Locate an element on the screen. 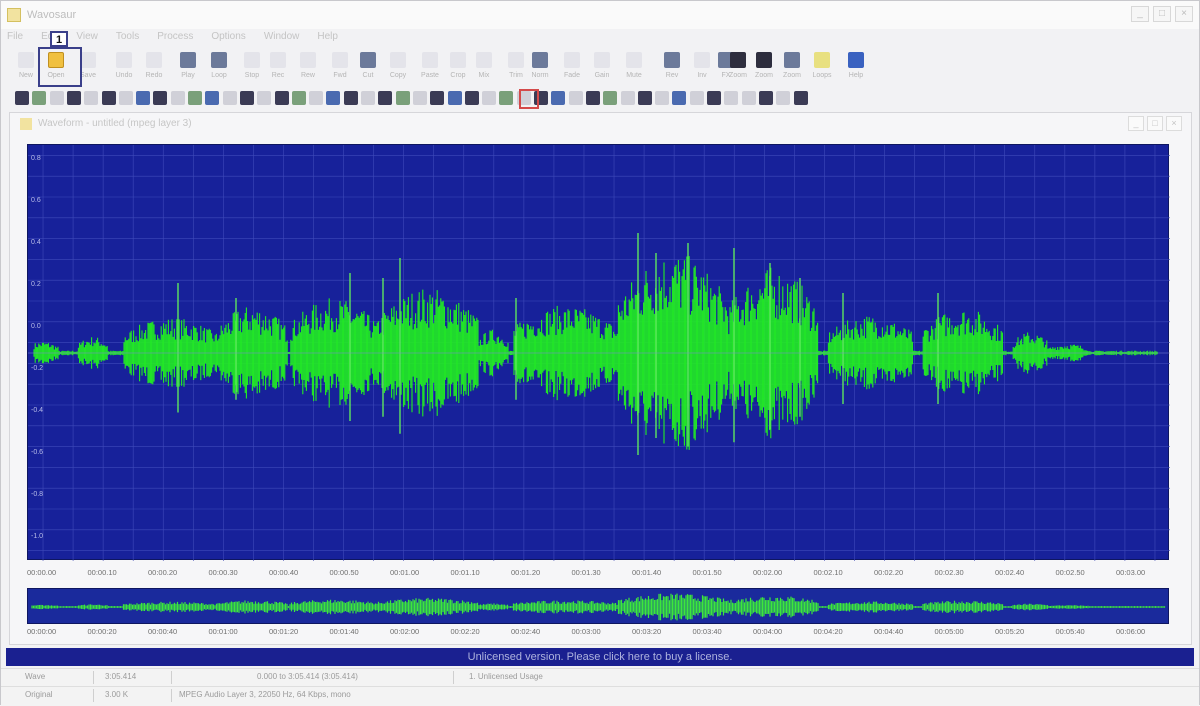 Image resolution: width=1200 pixels, height=706 pixels. maximize-button: □ is located at coordinates (1162, 14).